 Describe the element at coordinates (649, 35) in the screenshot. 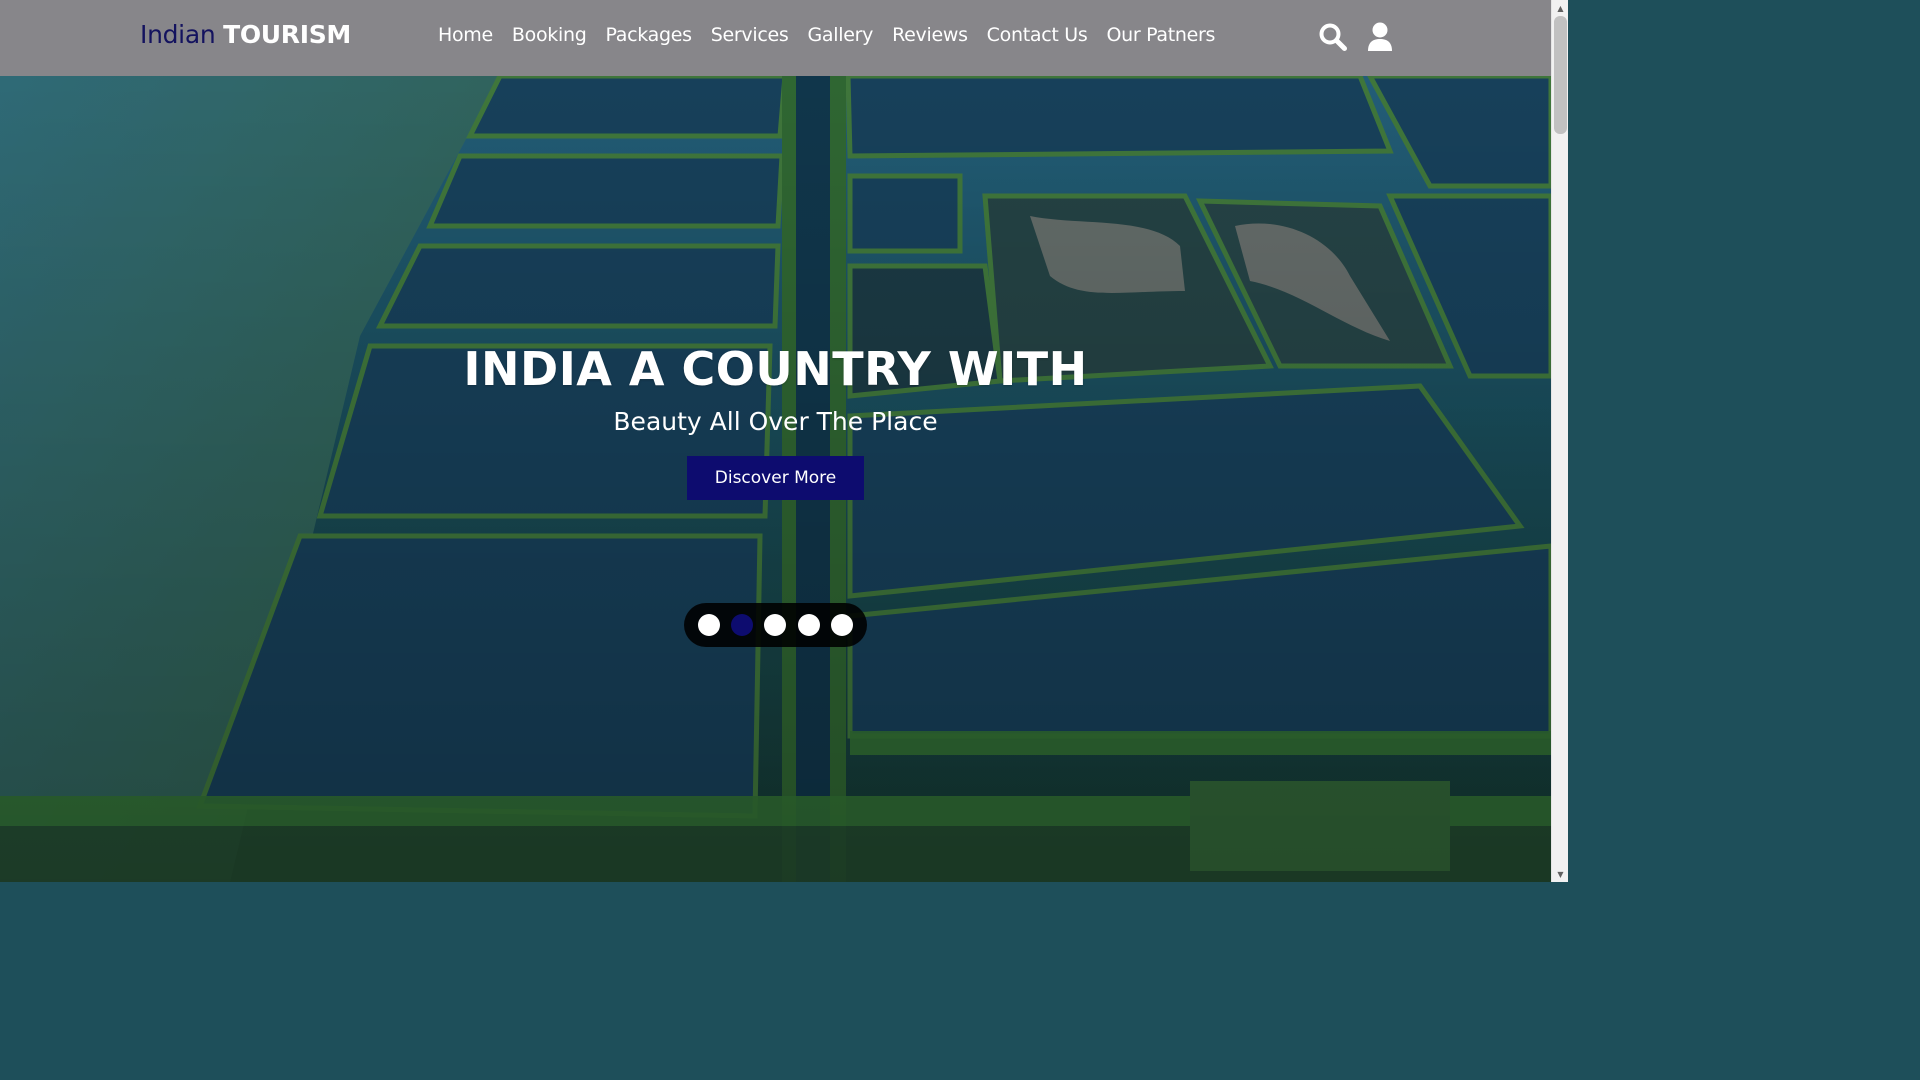

I see `nav-packages: Packages` at that location.